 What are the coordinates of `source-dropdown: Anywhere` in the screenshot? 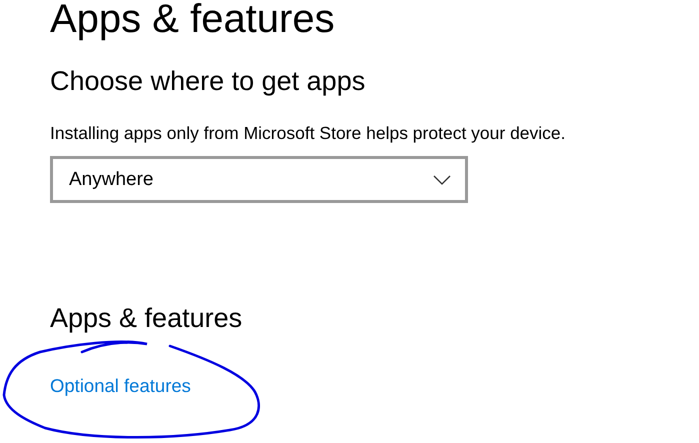 It's located at (259, 179).